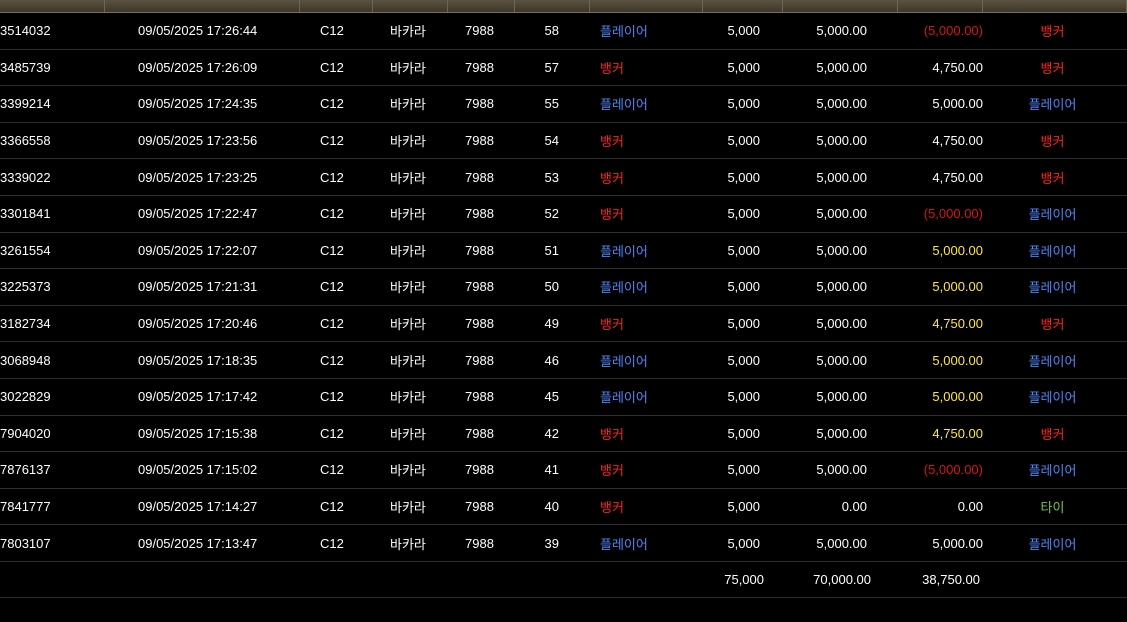 The image size is (1127, 622). I want to click on cell-seq: 40, so click(551, 507).